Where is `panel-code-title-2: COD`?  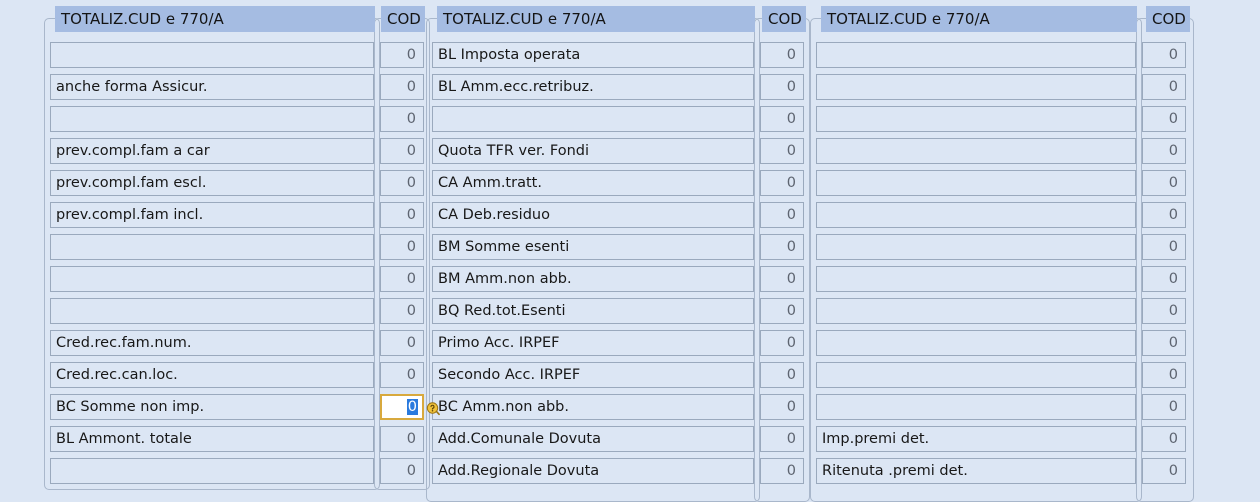
panel-code-title-2: COD is located at coordinates (784, 19).